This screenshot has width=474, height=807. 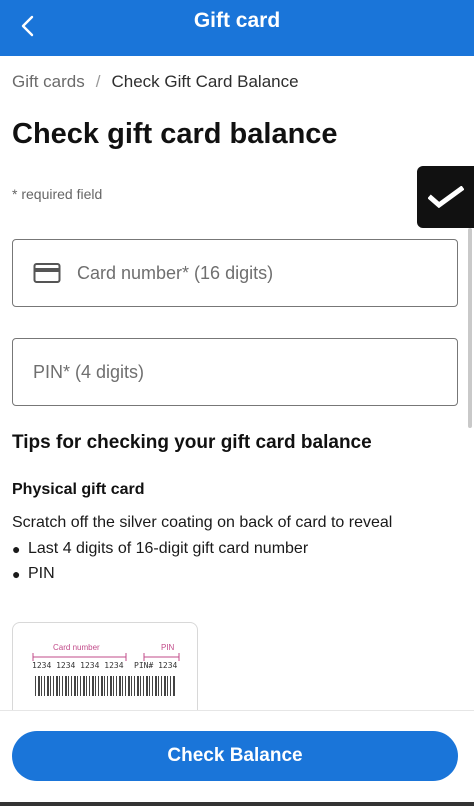 I want to click on feedback-badge, so click(x=445, y=197).